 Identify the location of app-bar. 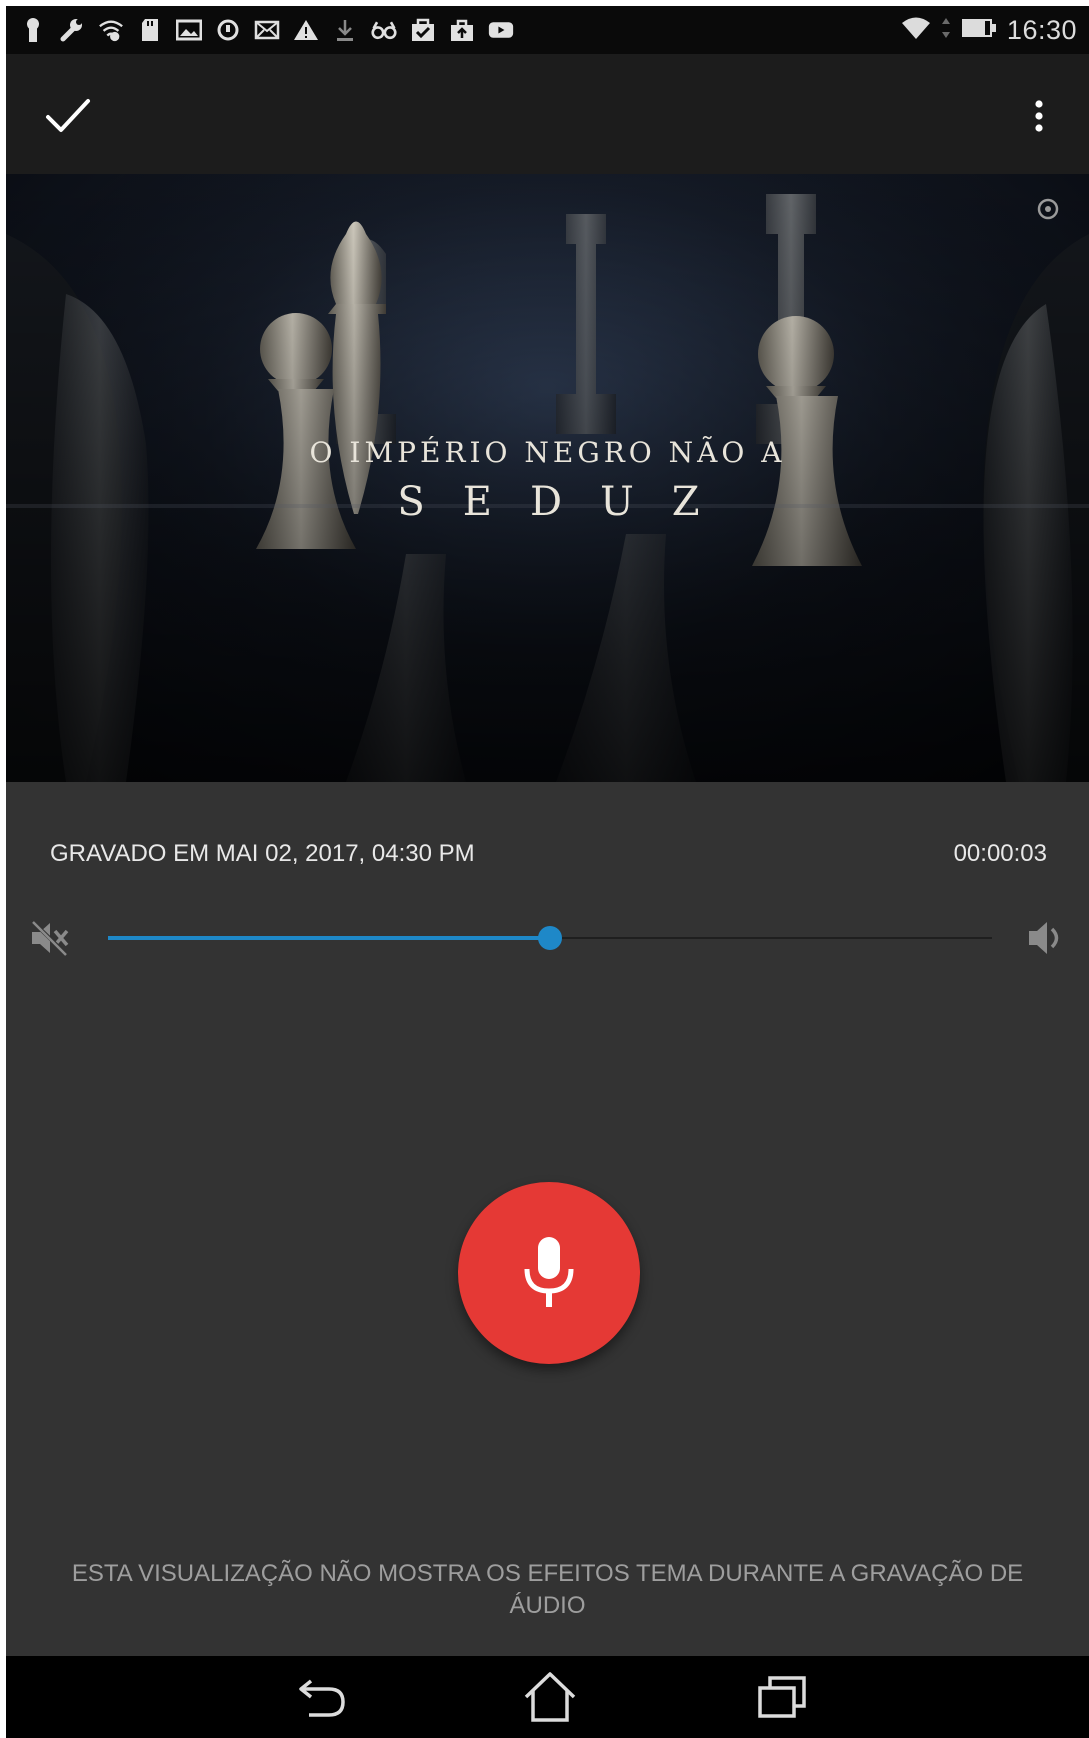
(547, 114).